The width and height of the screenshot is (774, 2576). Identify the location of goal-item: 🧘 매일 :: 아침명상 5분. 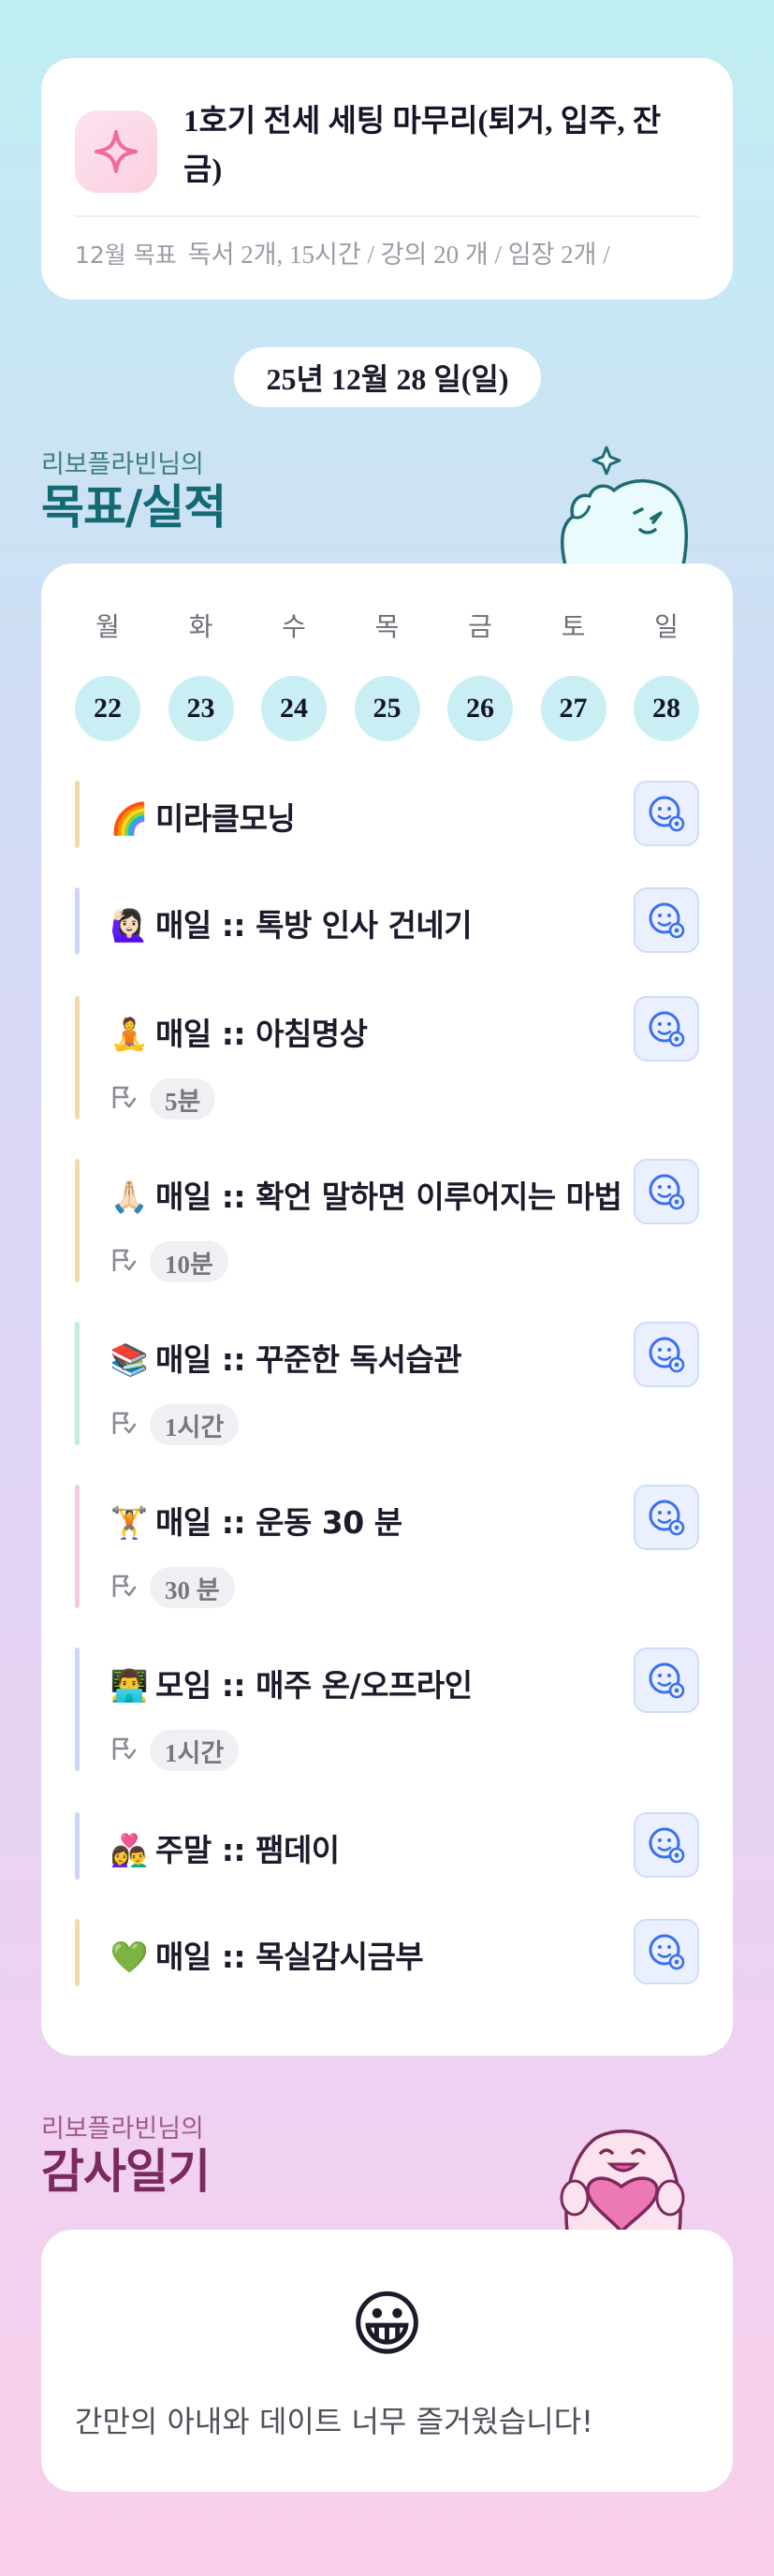
(387, 1058).